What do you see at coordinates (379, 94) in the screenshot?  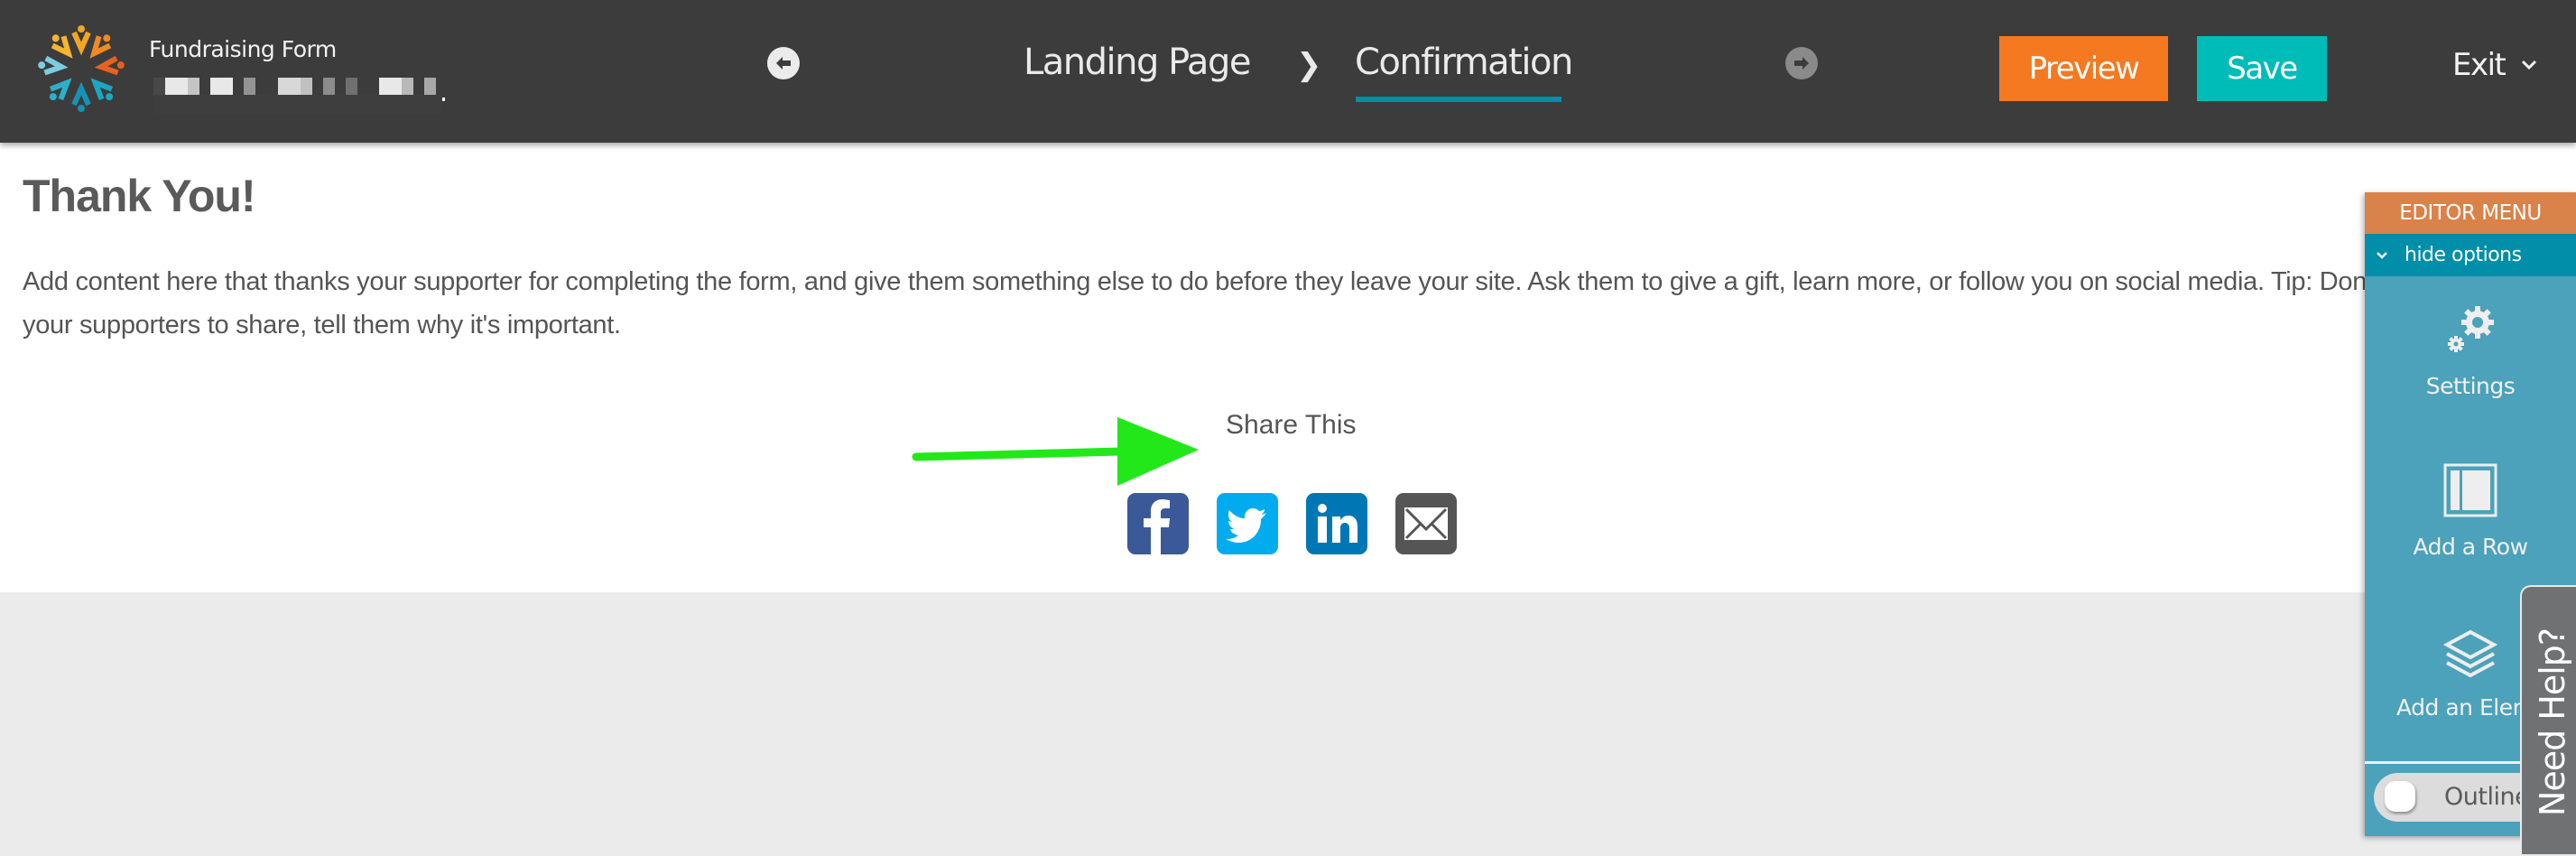 I see `redacted-subtitle` at bounding box center [379, 94].